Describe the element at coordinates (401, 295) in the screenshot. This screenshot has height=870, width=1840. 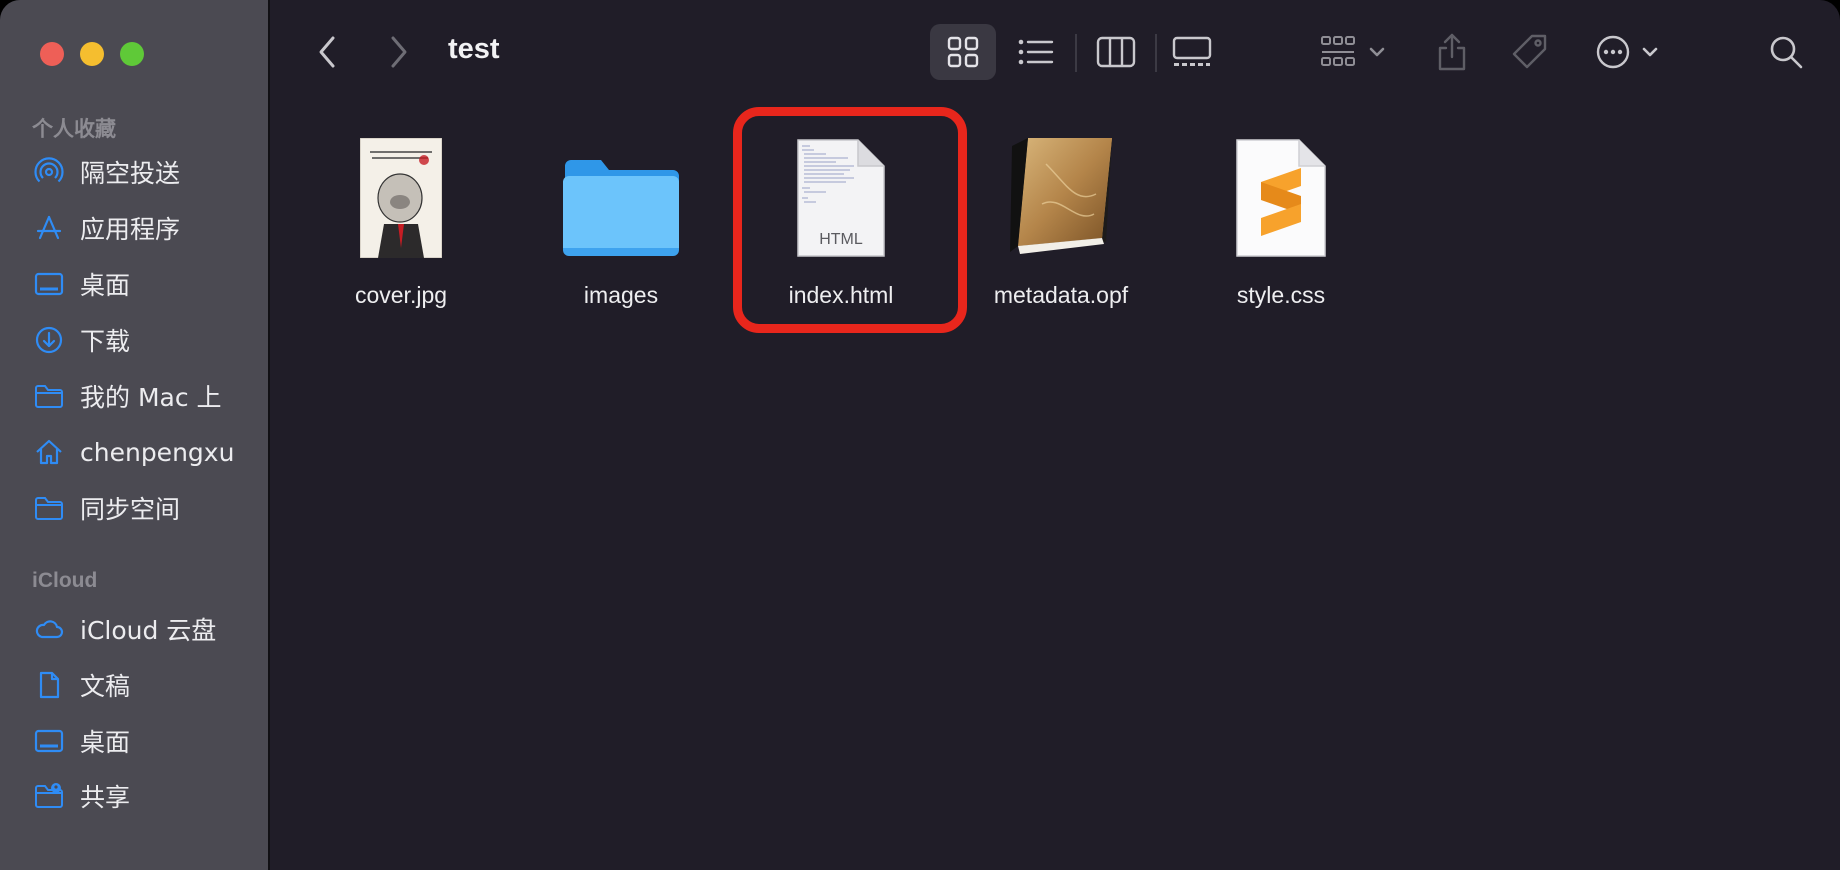
I see `file-name: cover.jpg` at that location.